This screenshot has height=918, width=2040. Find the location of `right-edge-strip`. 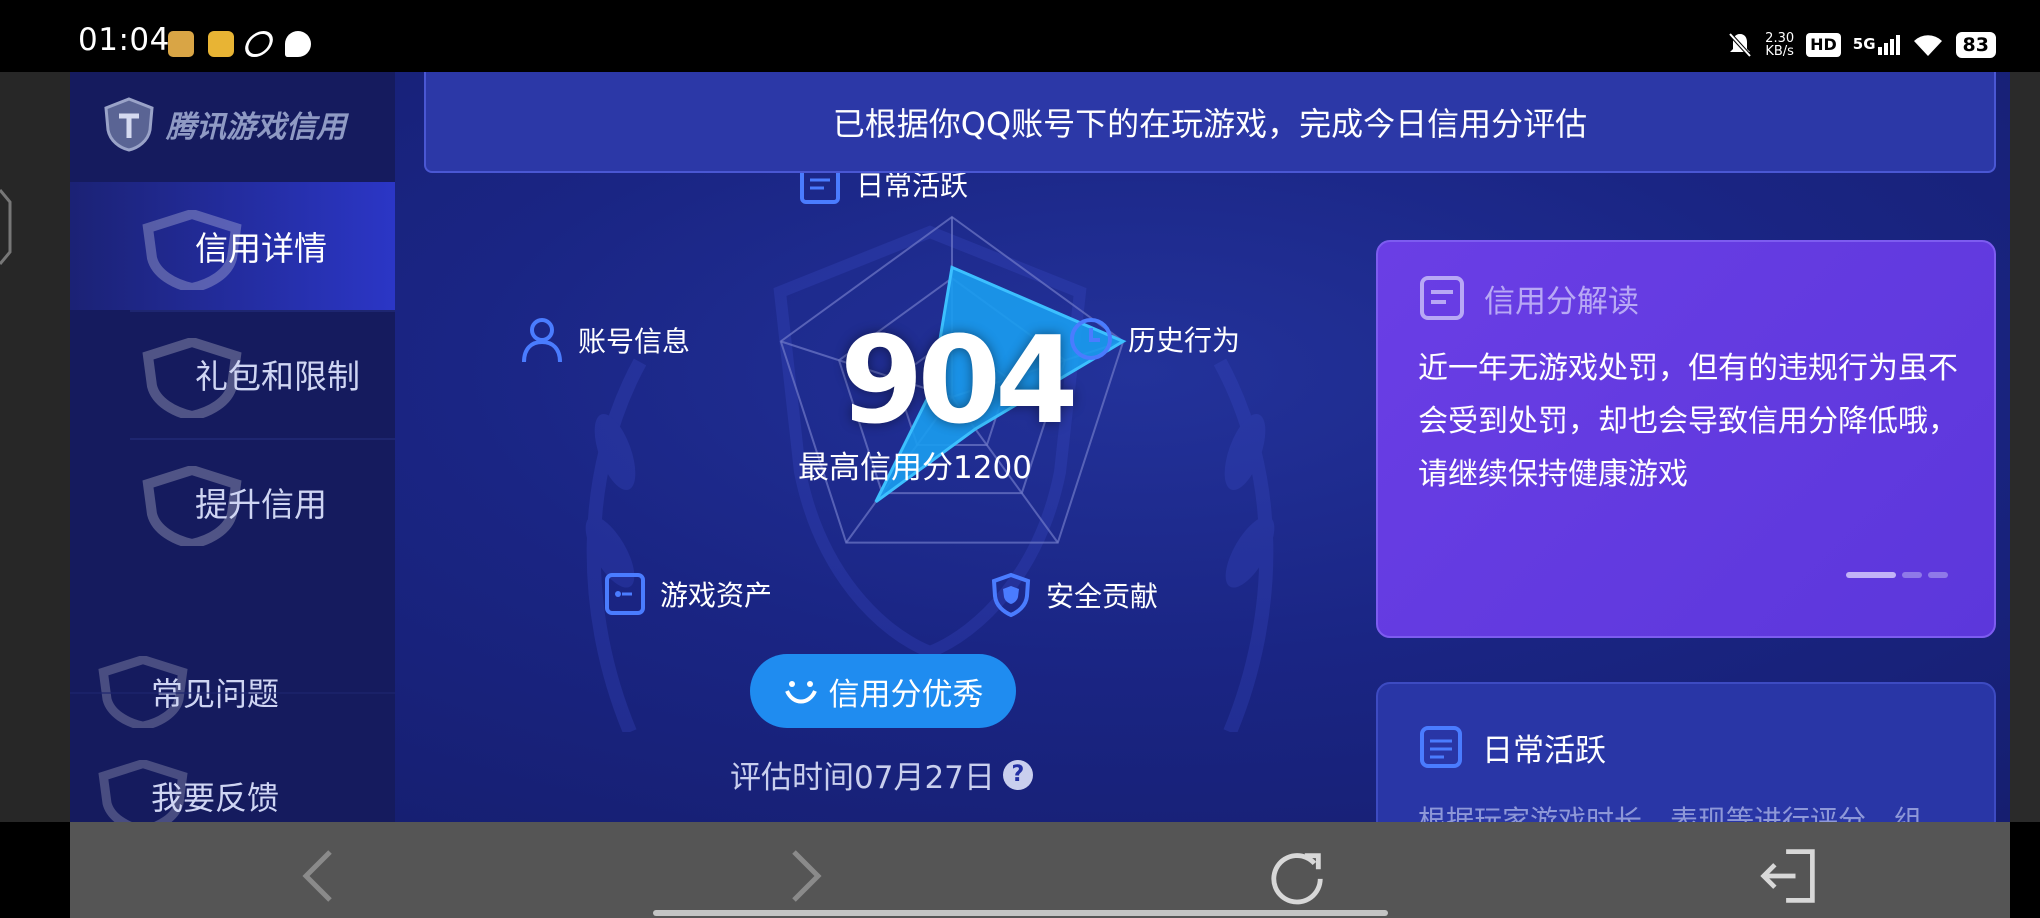

right-edge-strip is located at coordinates (2025, 447).